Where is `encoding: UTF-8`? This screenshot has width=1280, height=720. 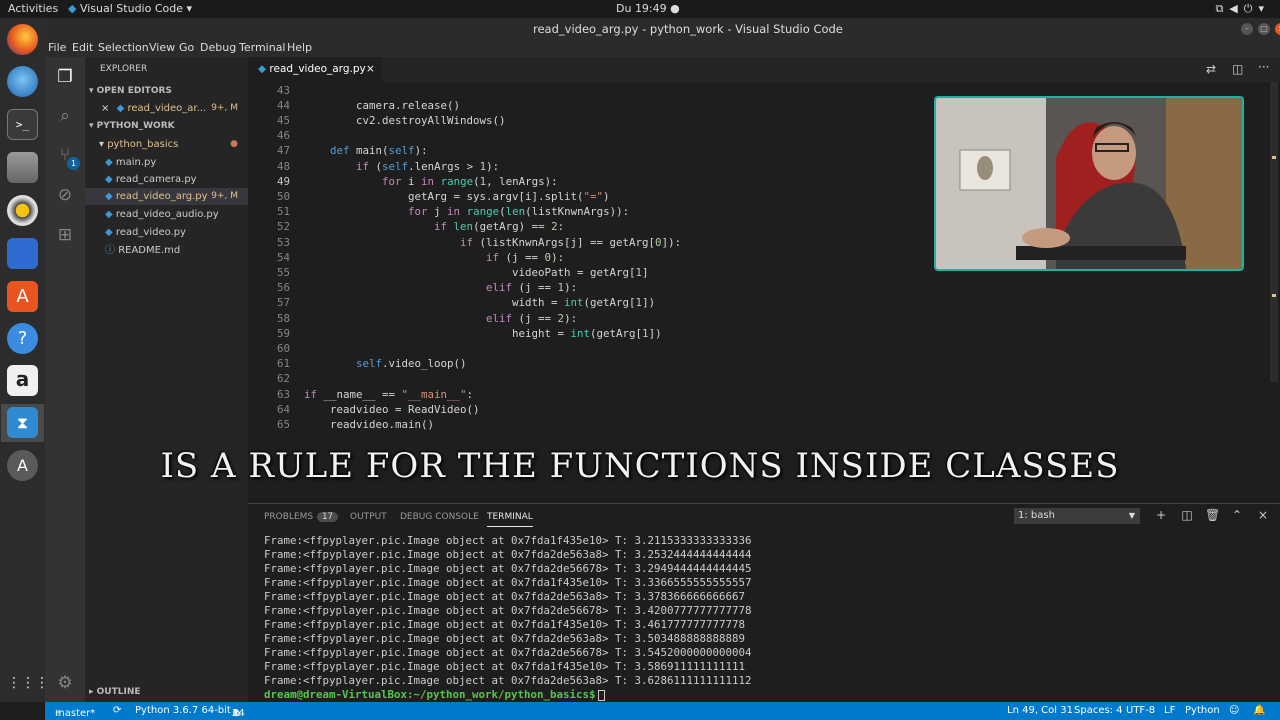 encoding: UTF-8 is located at coordinates (1140, 710).